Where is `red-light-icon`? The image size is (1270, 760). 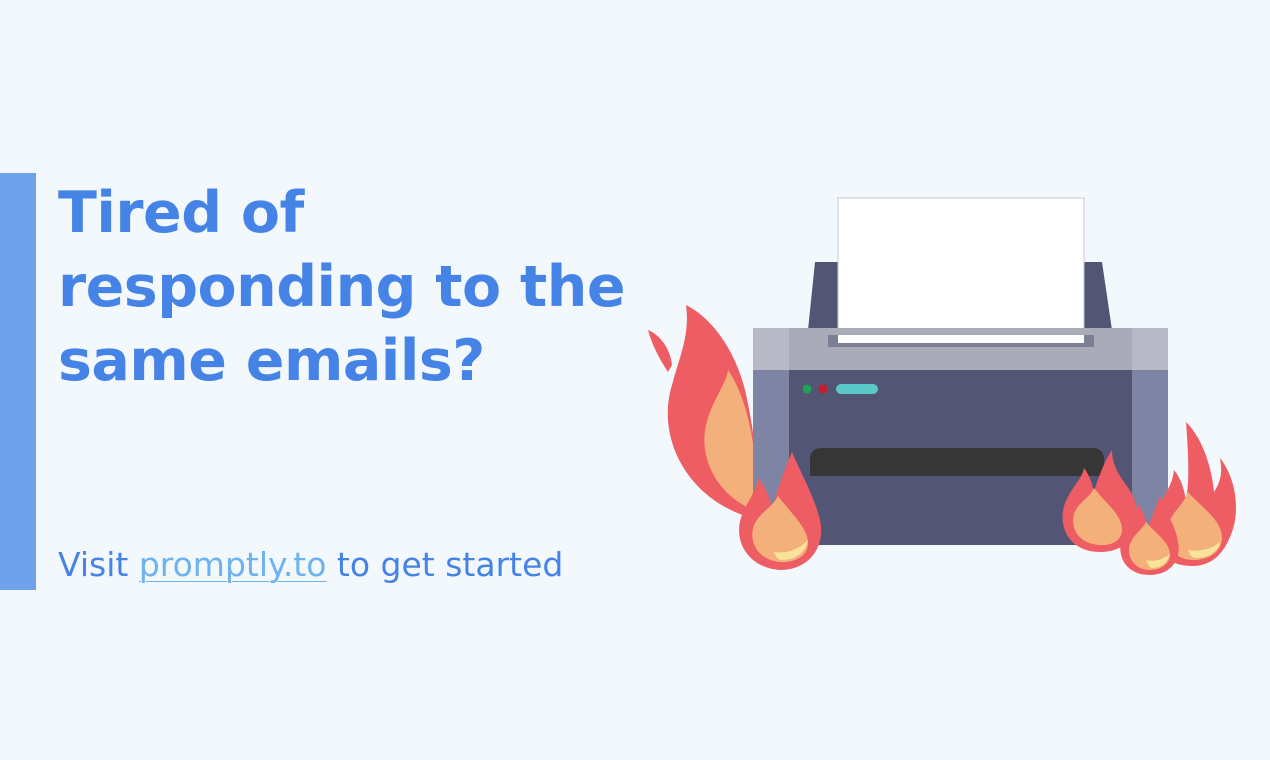 red-light-icon is located at coordinates (823, 389).